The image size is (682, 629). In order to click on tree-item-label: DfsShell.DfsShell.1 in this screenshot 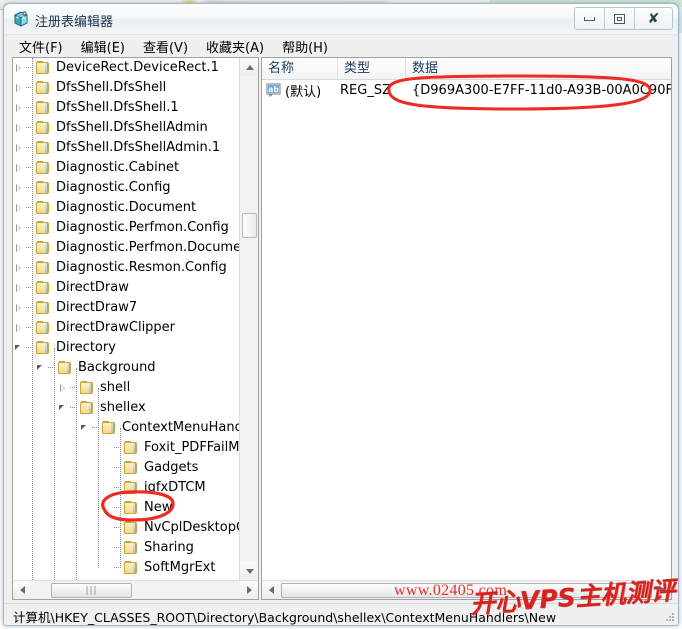, I will do `click(117, 107)`.